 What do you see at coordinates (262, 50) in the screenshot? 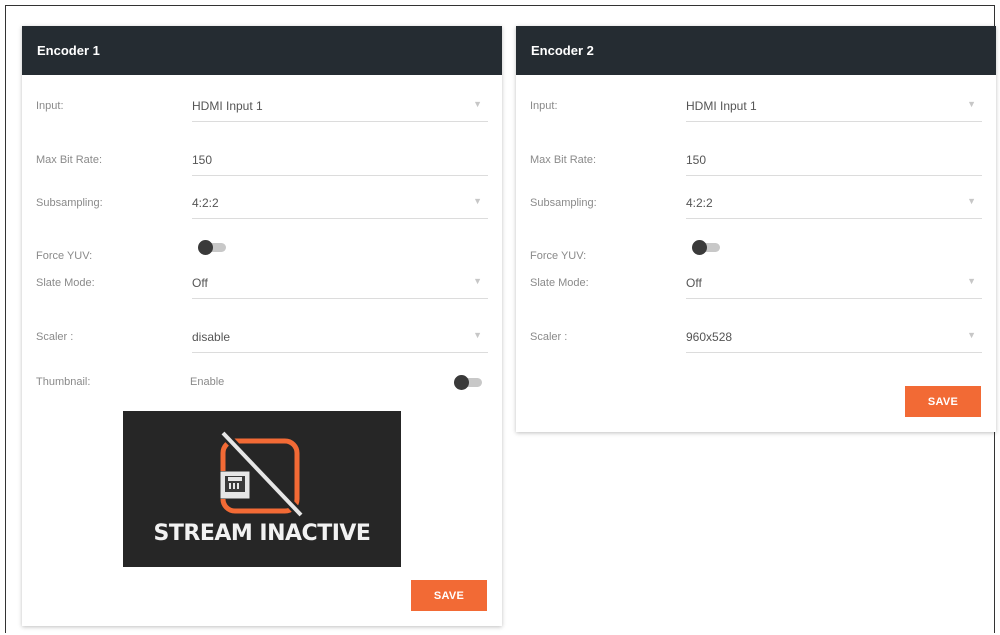
I see `encoder-1-header: Encoder 1` at bounding box center [262, 50].